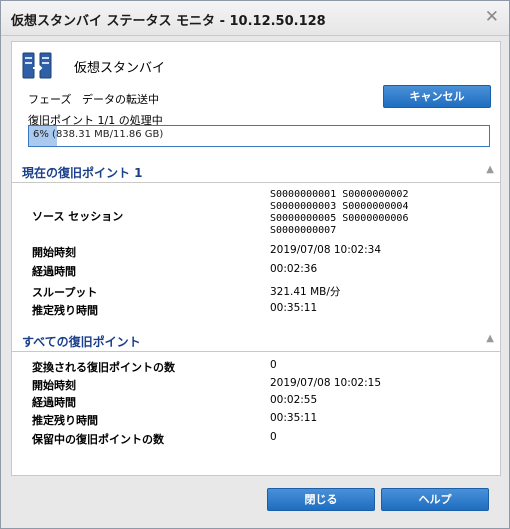 This screenshot has height=529, width=510. I want to click on converted-count-value: 0, so click(273, 365).